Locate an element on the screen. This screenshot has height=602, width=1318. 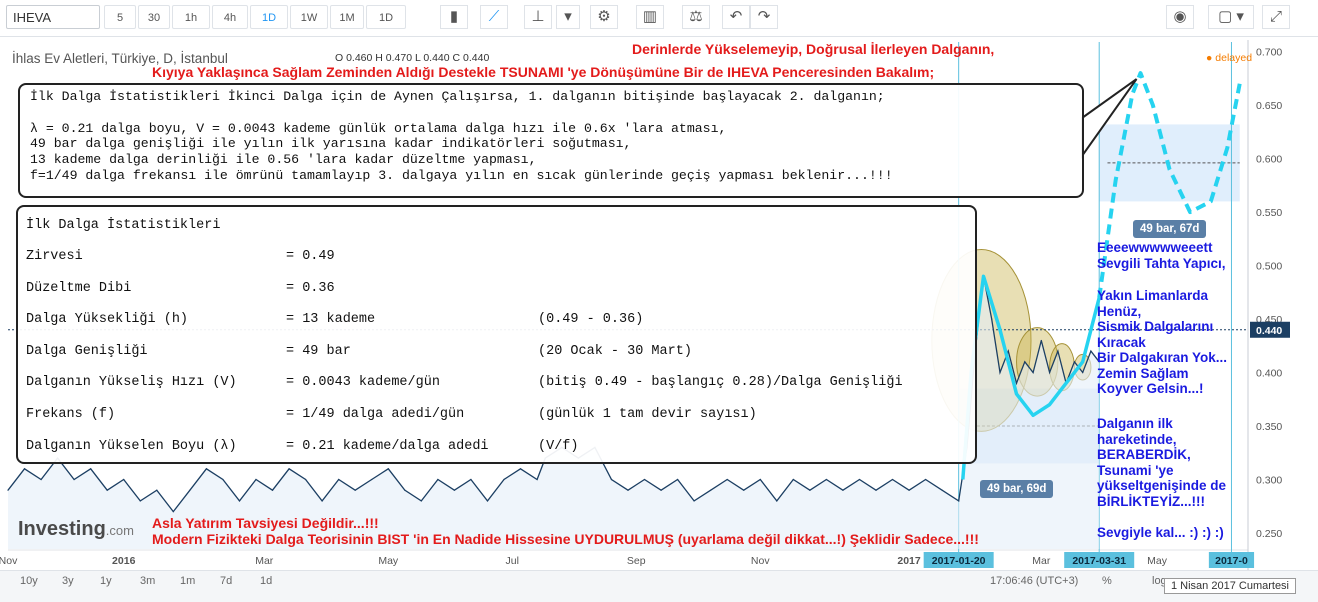
x-tick-label: Jul is located at coordinates (512, 561).